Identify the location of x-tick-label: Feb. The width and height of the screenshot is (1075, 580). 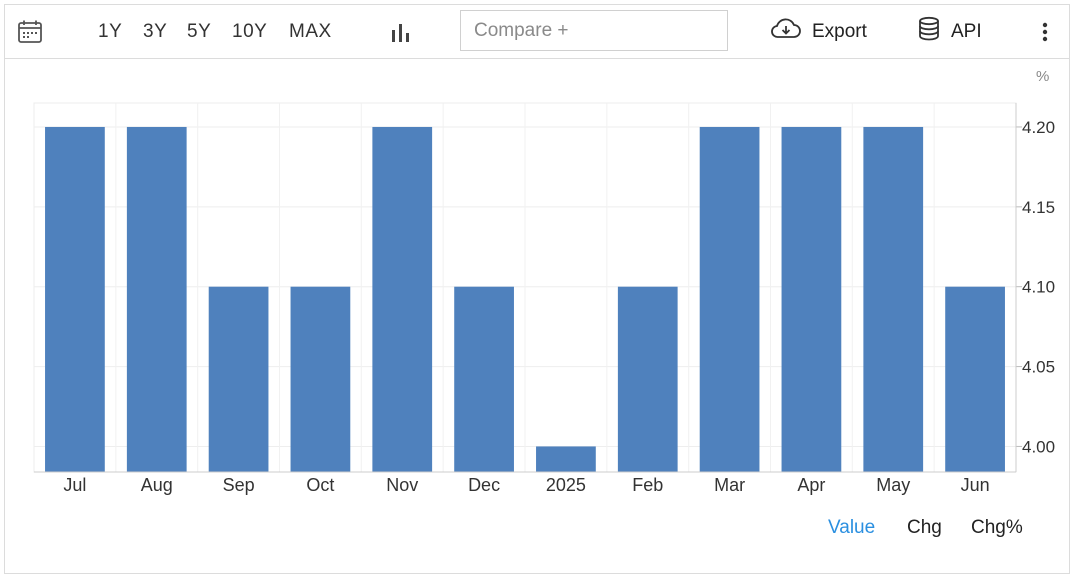
(647, 485).